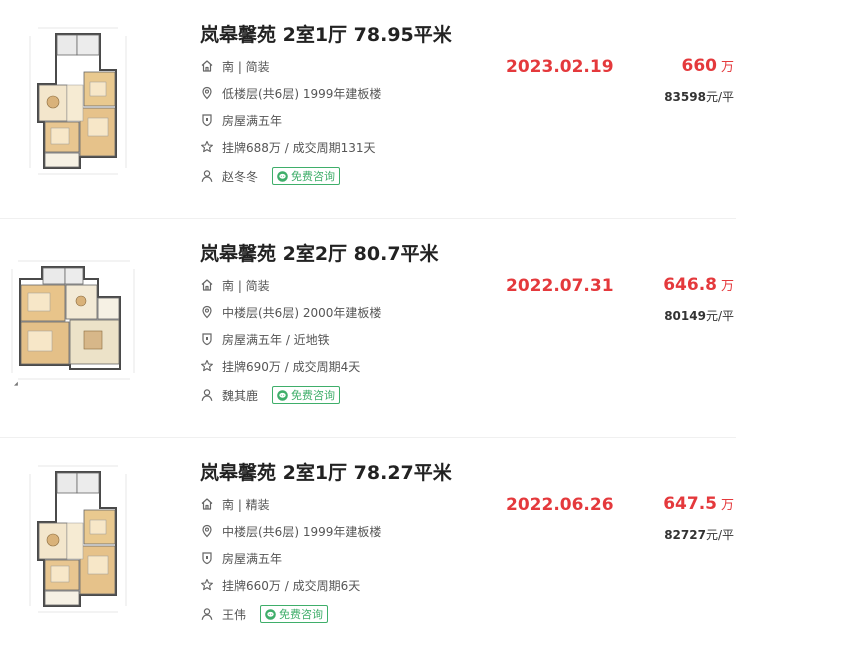  Describe the element at coordinates (685, 316) in the screenshot. I see `unit-price-number: 80149` at that location.